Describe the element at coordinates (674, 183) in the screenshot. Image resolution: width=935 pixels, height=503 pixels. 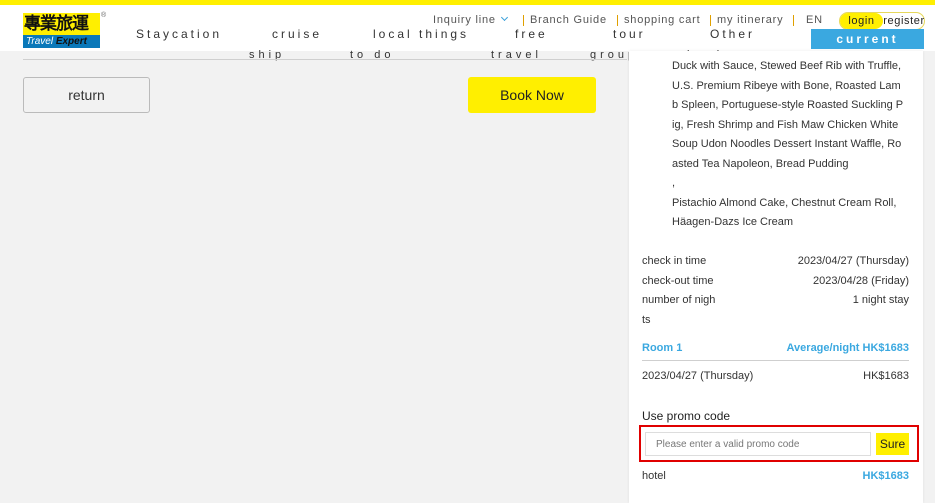
I see `menu-line: ,` at that location.